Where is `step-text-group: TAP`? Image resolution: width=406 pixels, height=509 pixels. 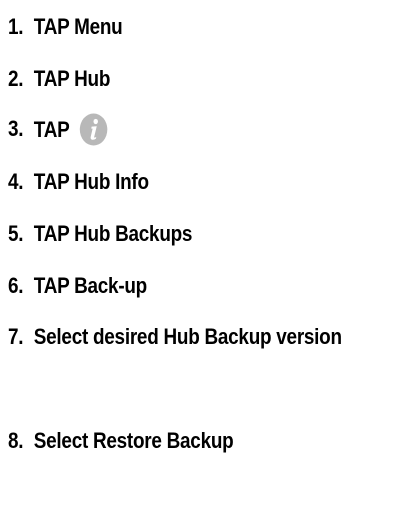
step-text-group: TAP is located at coordinates (189, 129).